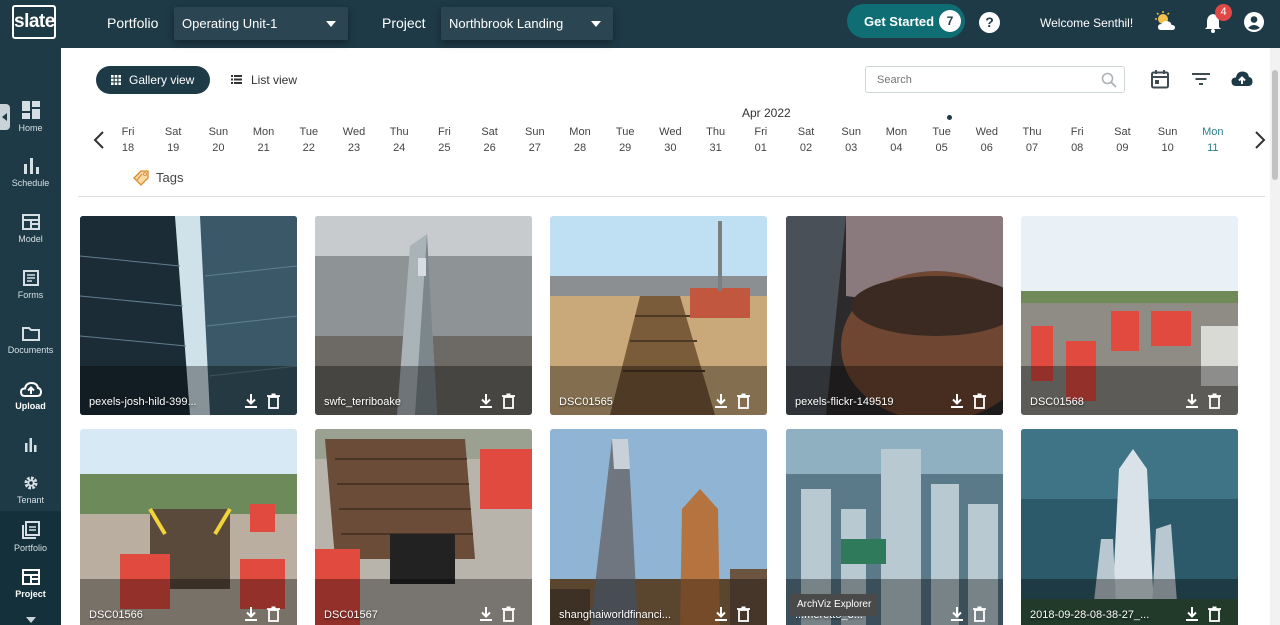 The height and width of the screenshot is (625, 1280). What do you see at coordinates (987, 140) in the screenshot?
I see `date-item: Wed 06` at bounding box center [987, 140].